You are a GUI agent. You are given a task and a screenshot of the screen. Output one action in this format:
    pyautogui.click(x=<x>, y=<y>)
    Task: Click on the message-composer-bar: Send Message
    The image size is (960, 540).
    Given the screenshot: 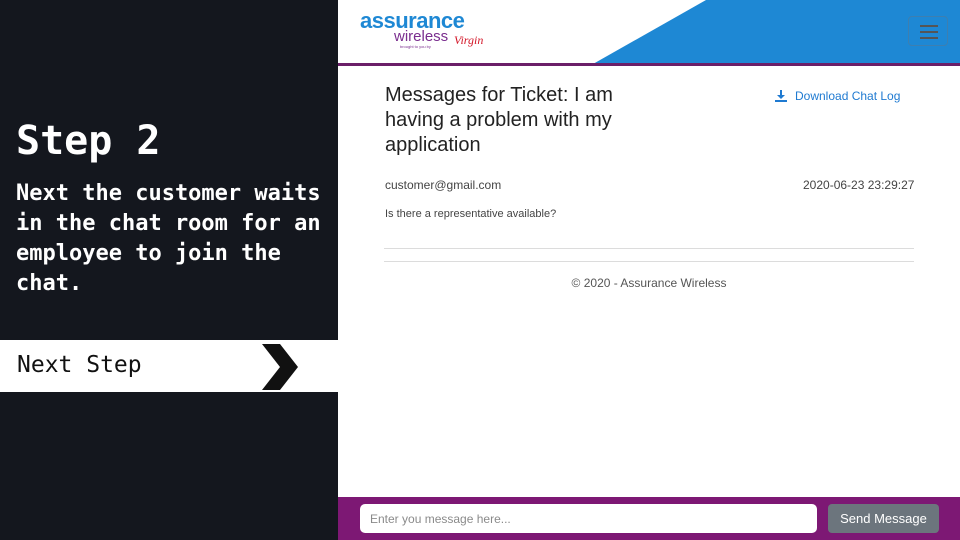 What is the action you would take?
    pyautogui.click(x=649, y=518)
    